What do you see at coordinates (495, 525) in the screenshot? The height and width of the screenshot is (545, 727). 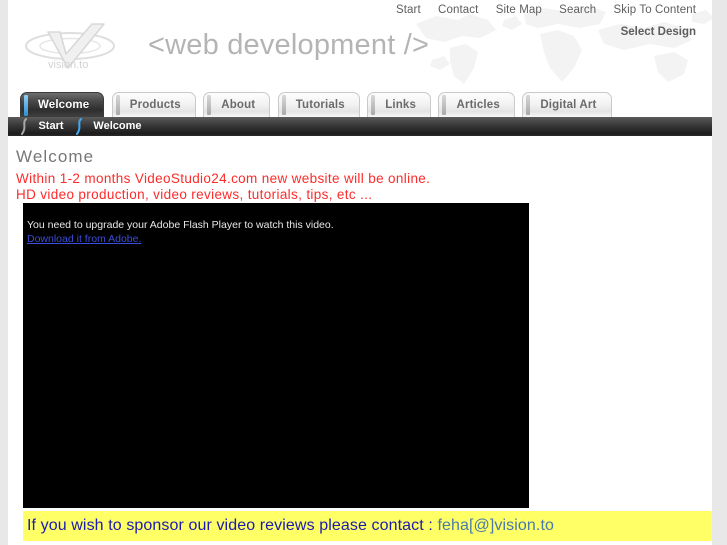 I see `sponsor-email-address: feha[@]vision.to` at bounding box center [495, 525].